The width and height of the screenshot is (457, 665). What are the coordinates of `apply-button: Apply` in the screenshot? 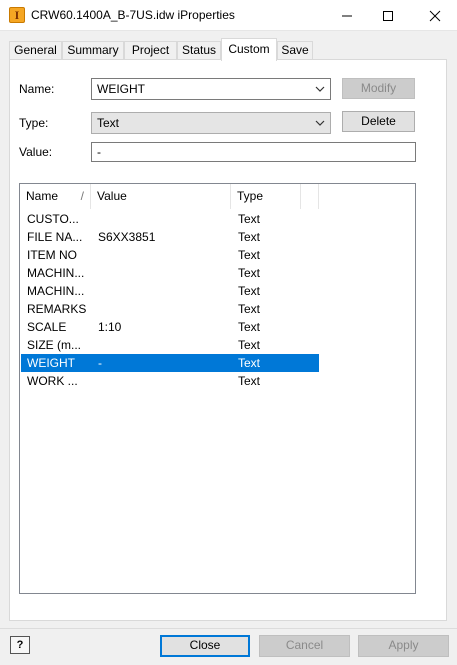 It's located at (403, 646).